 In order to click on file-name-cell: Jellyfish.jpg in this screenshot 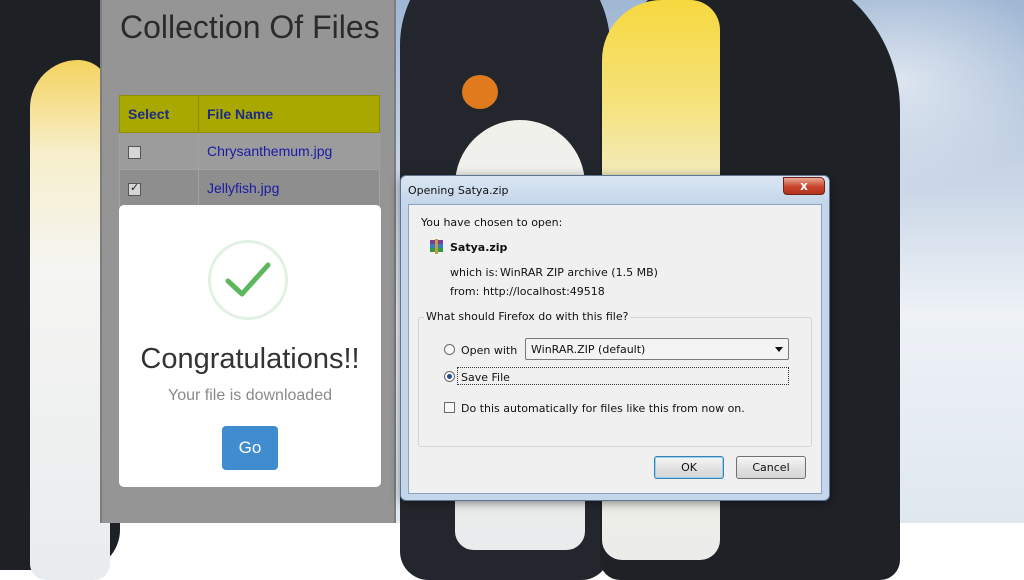, I will do `click(289, 188)`.